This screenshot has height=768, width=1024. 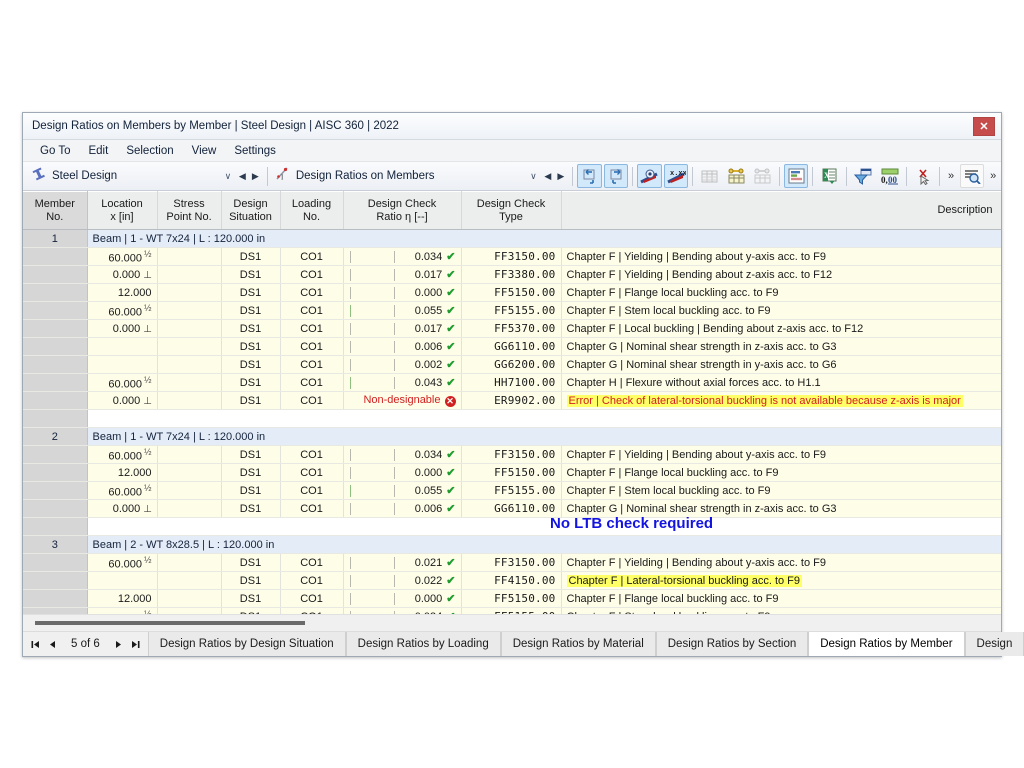 I want to click on chevron-down-icon-2: ∨, so click(x=533, y=176).